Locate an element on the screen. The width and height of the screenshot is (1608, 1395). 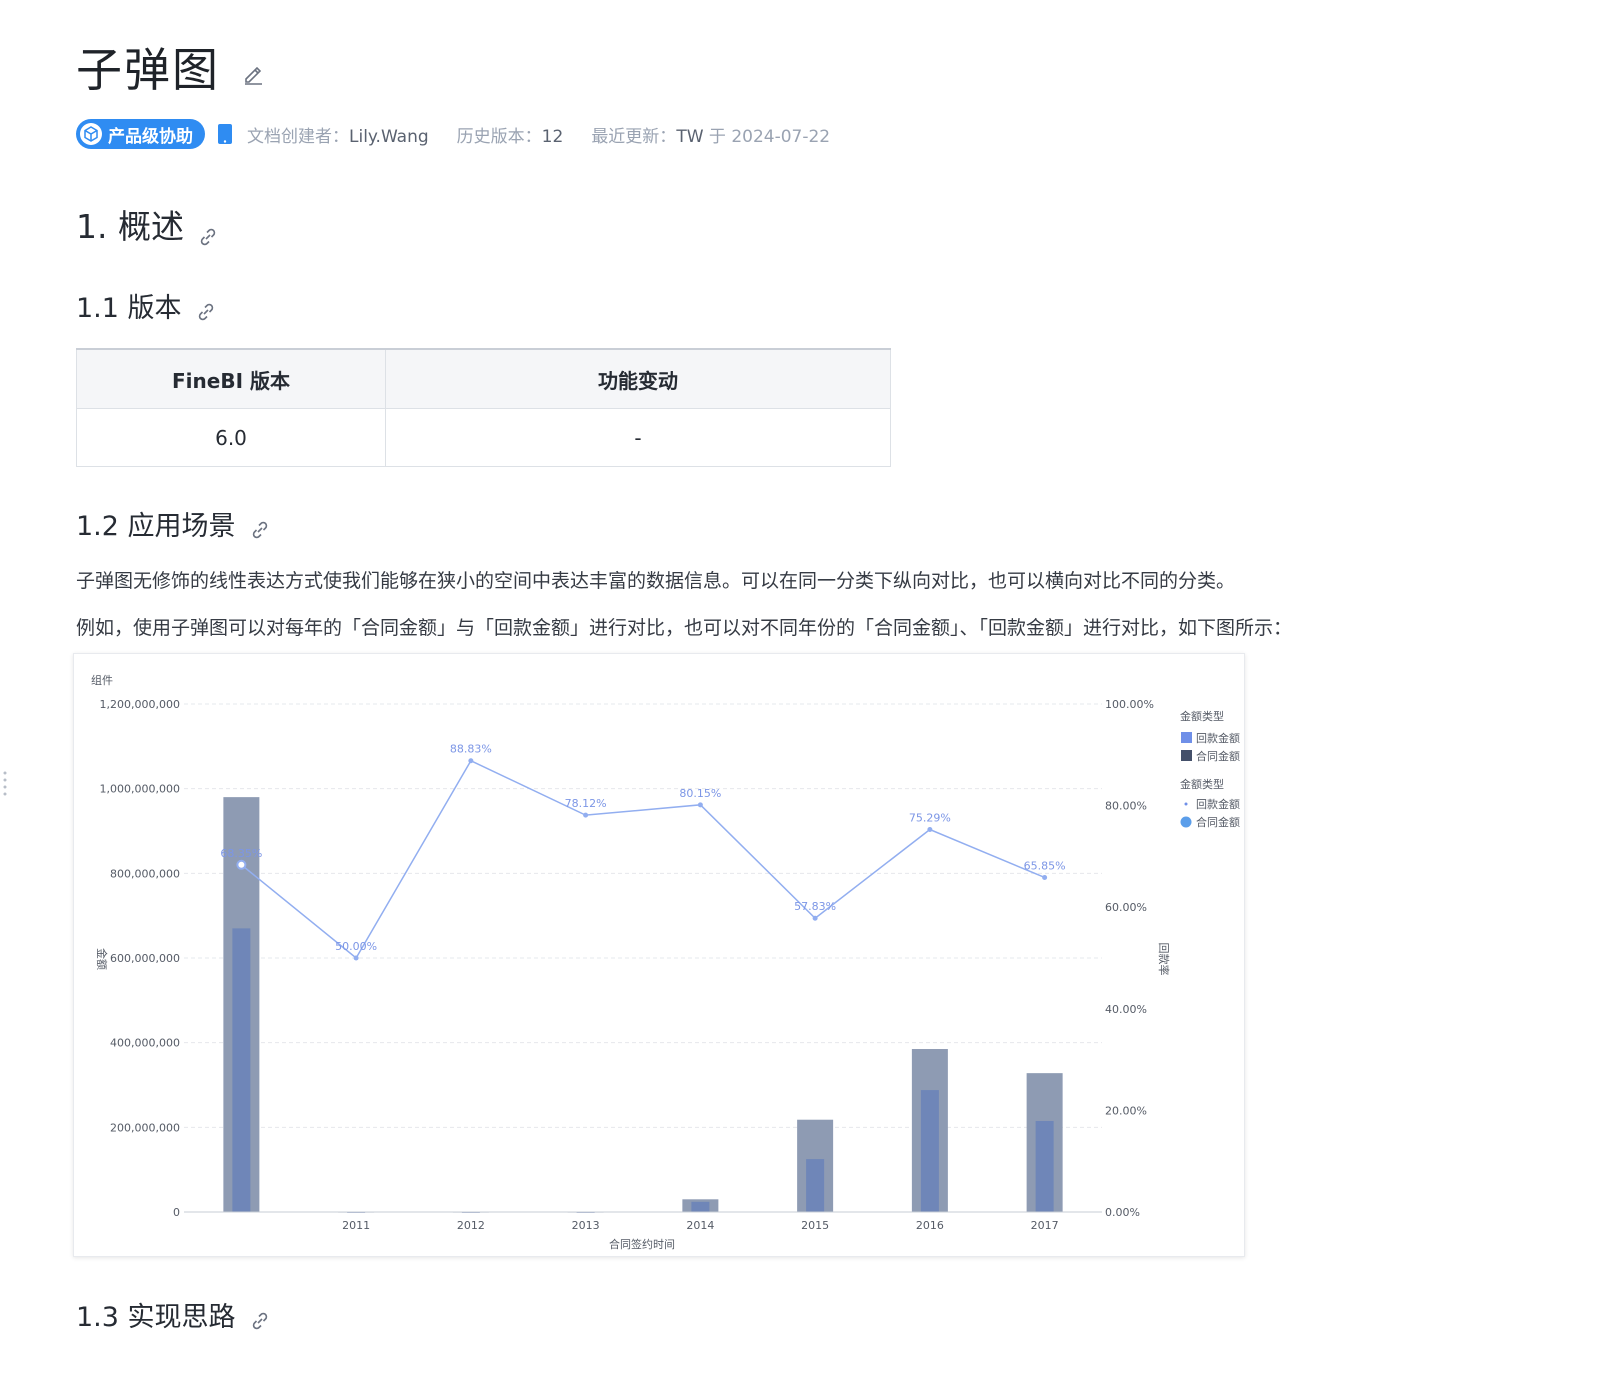
page-title: 子弹图 is located at coordinates (148, 70).